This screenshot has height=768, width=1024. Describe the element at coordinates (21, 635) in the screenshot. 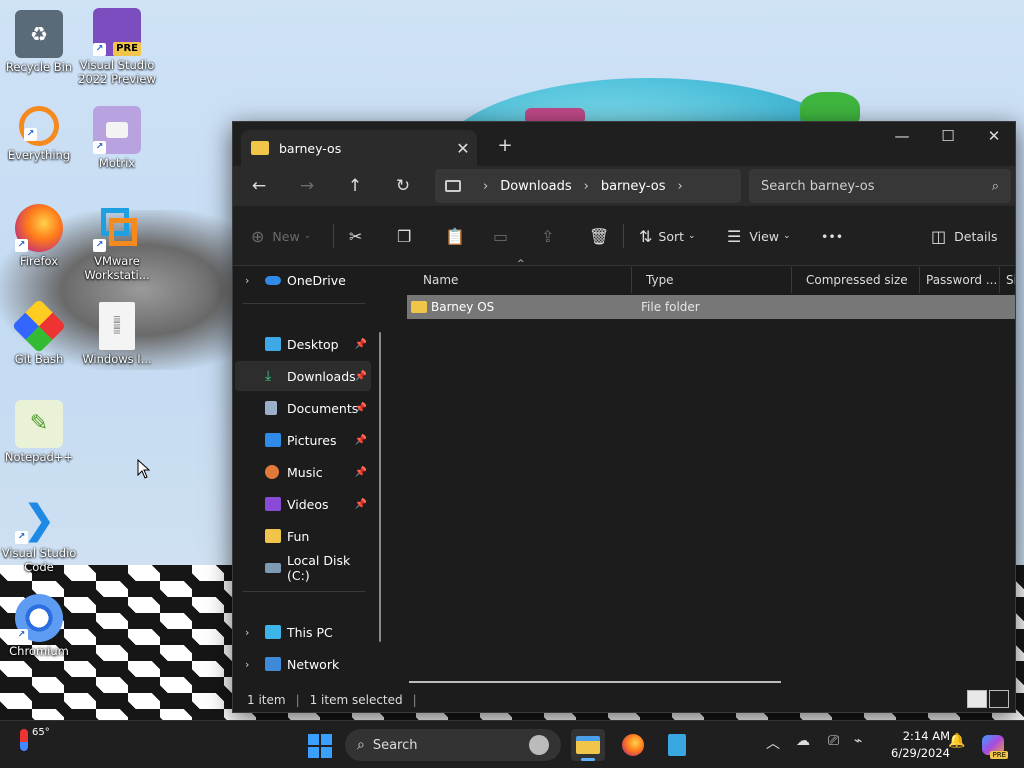

I see `shortcut-arrow-icon: ↗` at that location.